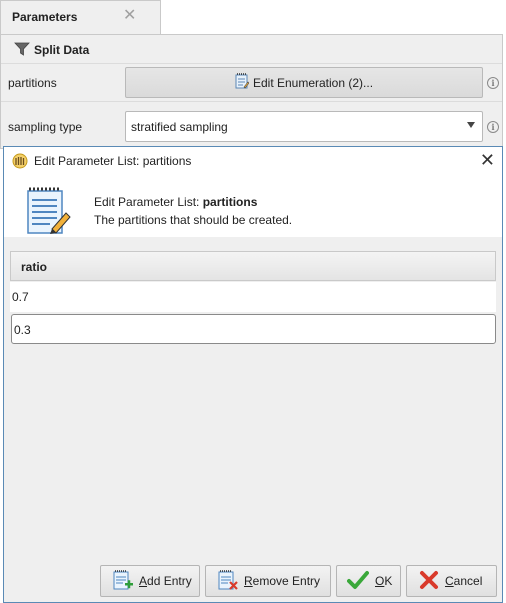 This screenshot has width=506, height=603. I want to click on header-param-name: partitions, so click(230, 202).